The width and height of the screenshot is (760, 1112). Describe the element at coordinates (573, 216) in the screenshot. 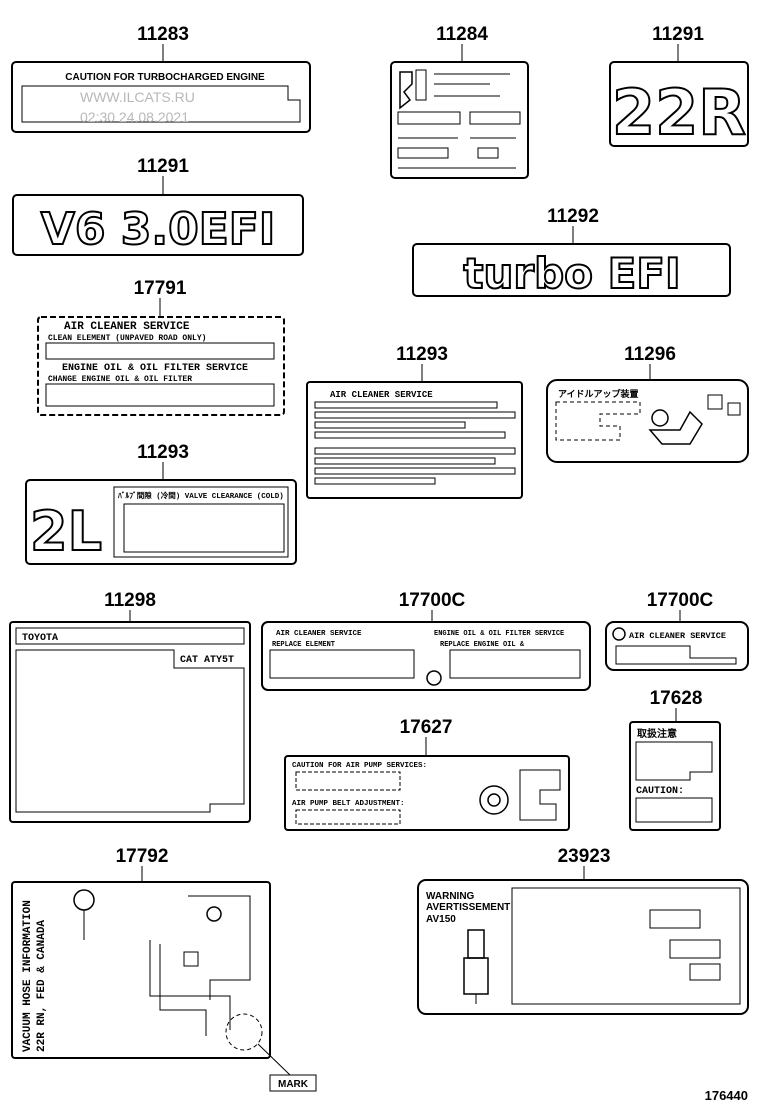

I see `part-number-11292: 11292` at that location.